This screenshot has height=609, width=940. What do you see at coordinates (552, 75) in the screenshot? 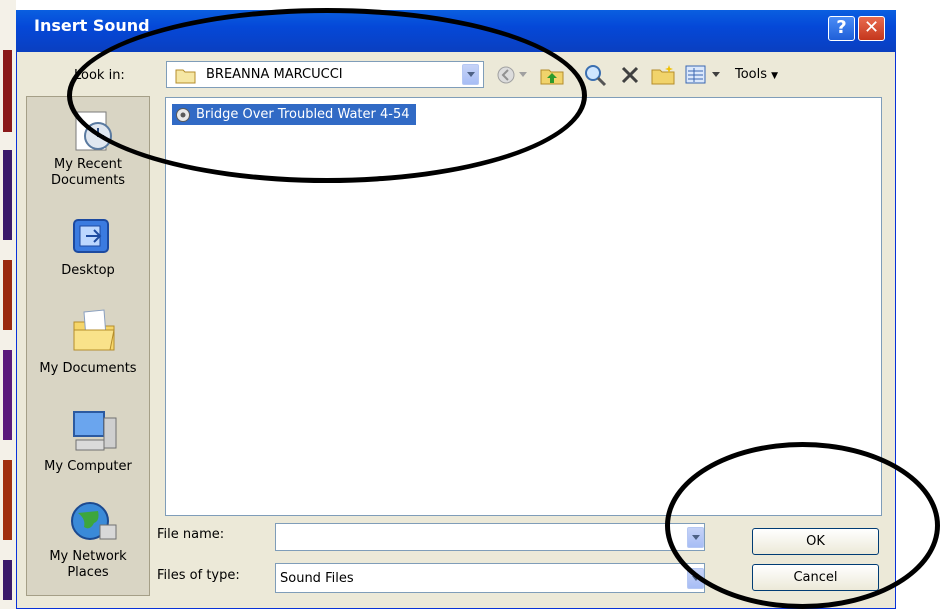
I see `up-one-level-icon` at bounding box center [552, 75].